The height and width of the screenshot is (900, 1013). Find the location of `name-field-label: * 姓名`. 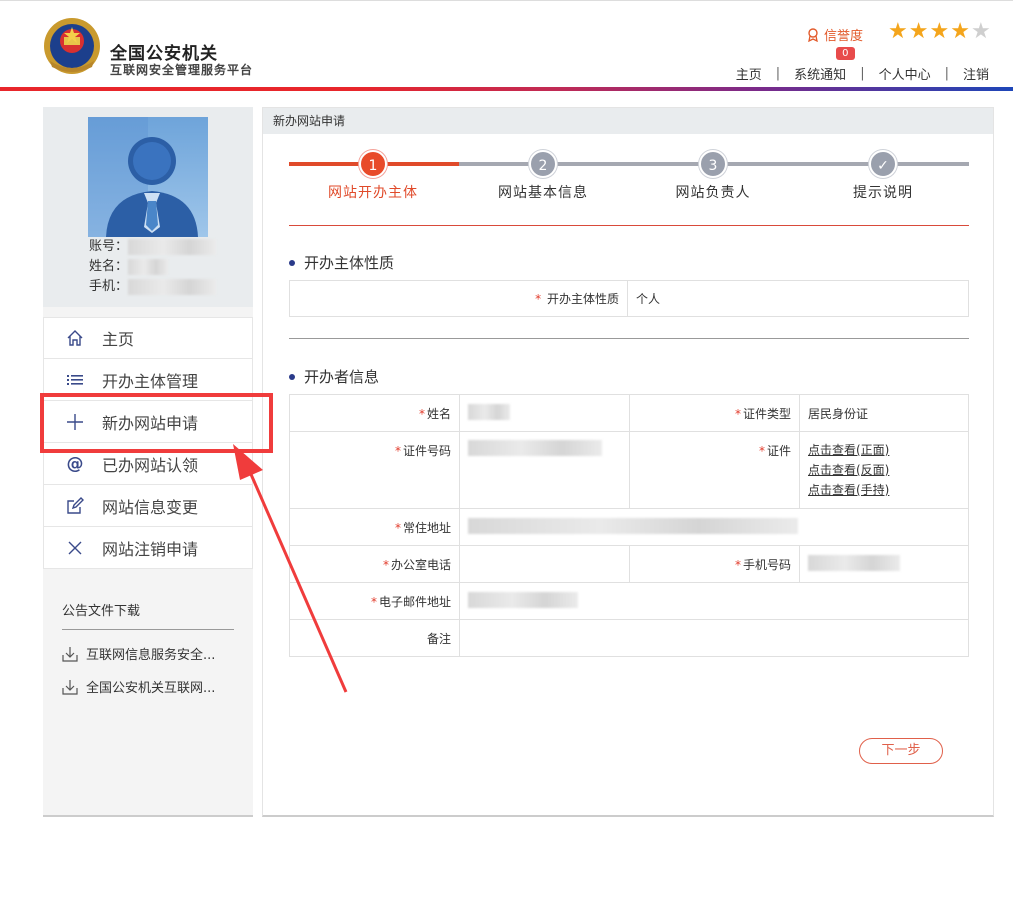

name-field-label: * 姓名 is located at coordinates (374, 413).